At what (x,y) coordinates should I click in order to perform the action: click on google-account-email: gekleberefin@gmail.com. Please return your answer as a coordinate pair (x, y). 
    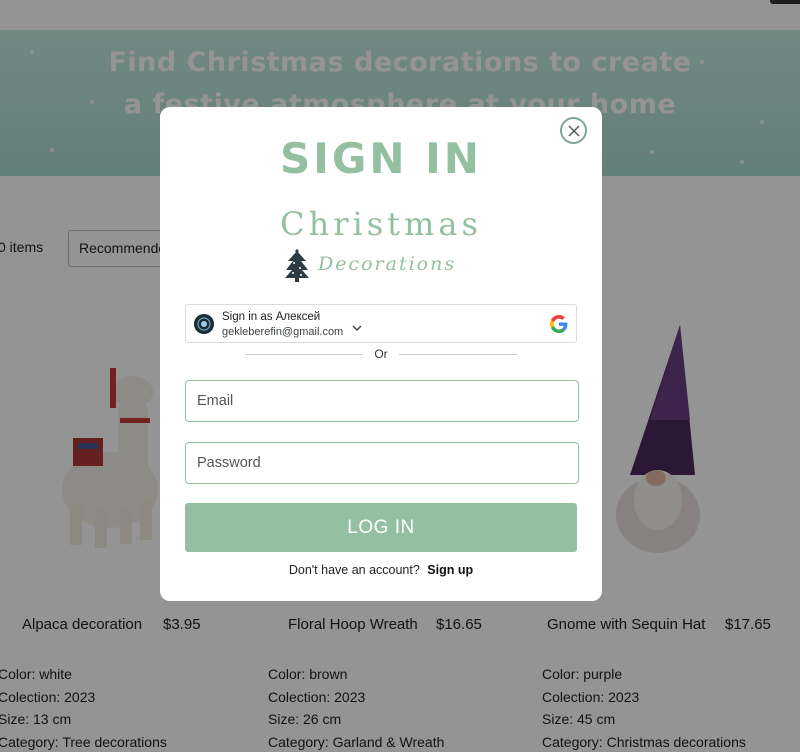
    Looking at the image, I should click on (283, 332).